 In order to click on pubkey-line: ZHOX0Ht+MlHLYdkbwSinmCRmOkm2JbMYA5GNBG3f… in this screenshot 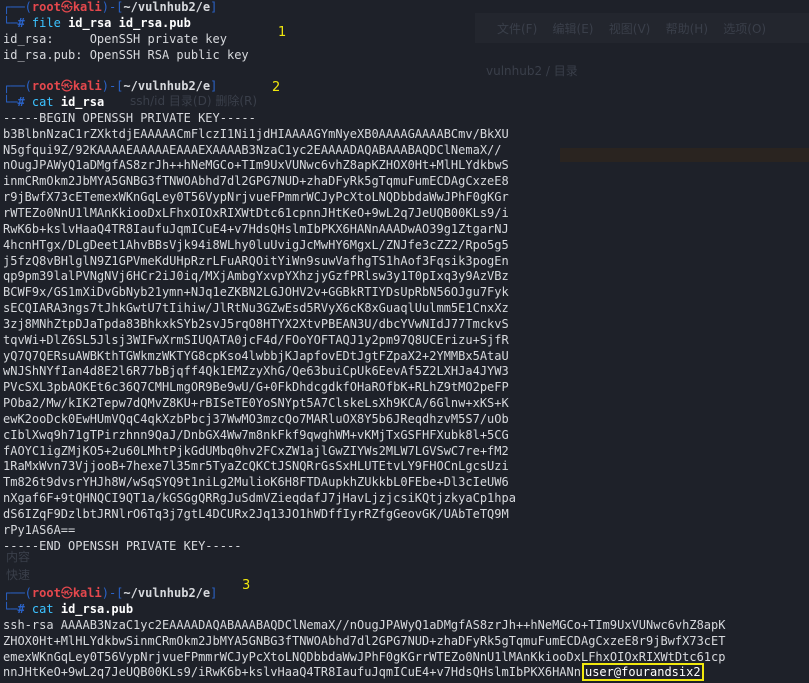, I will do `click(364, 640)`.